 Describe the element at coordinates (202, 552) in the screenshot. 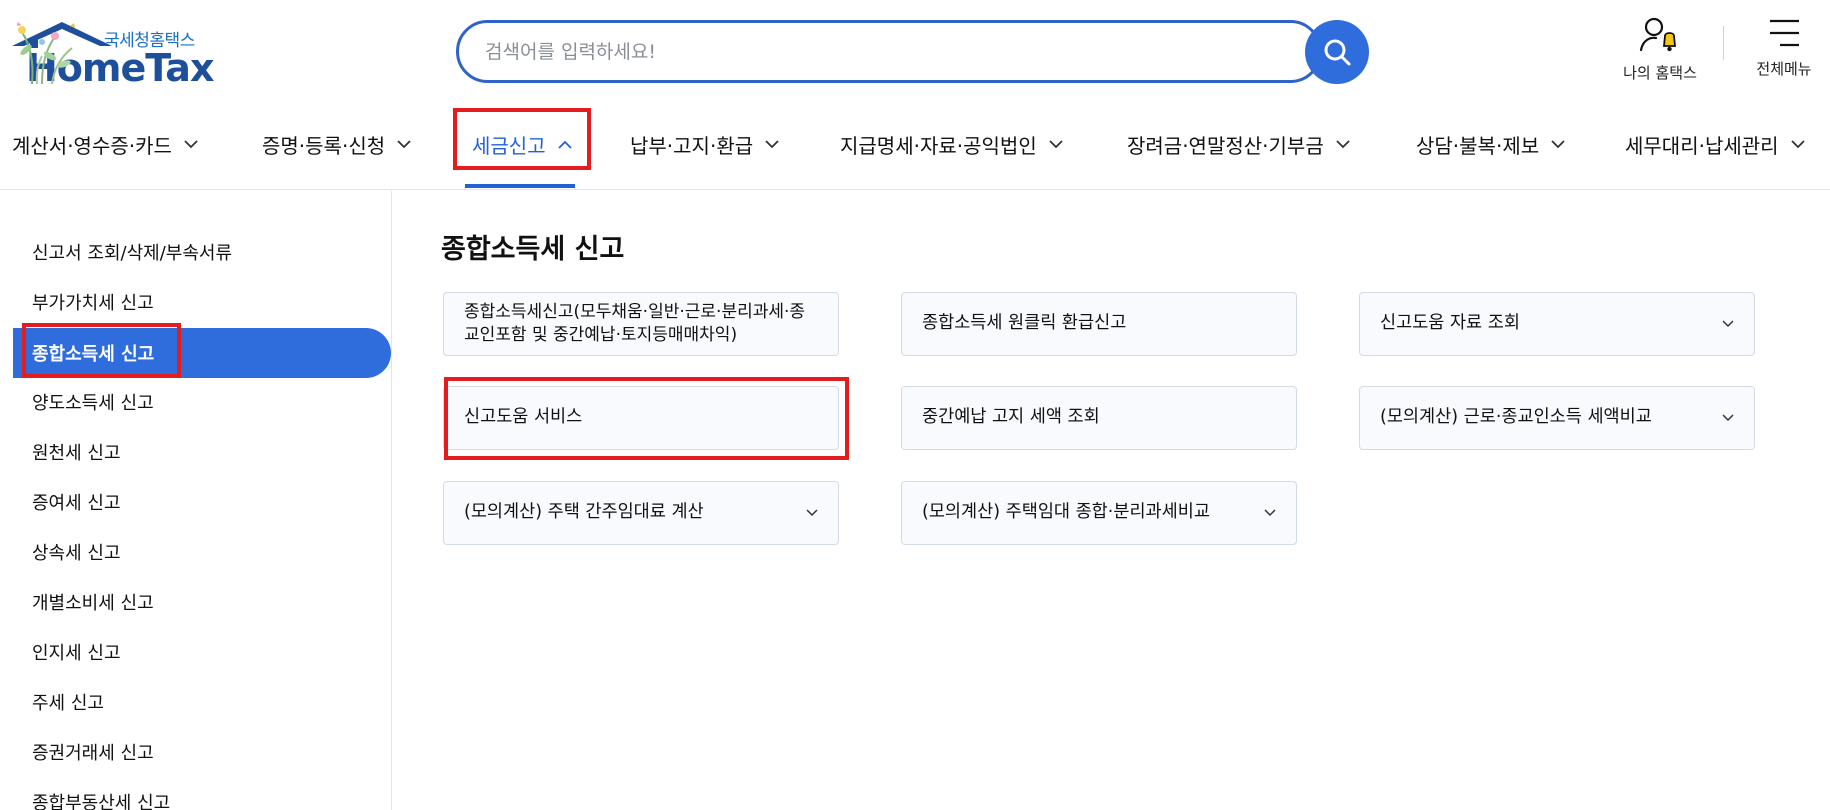

I see `sidebar-item-inheritance-tax: 상속세 신고` at that location.